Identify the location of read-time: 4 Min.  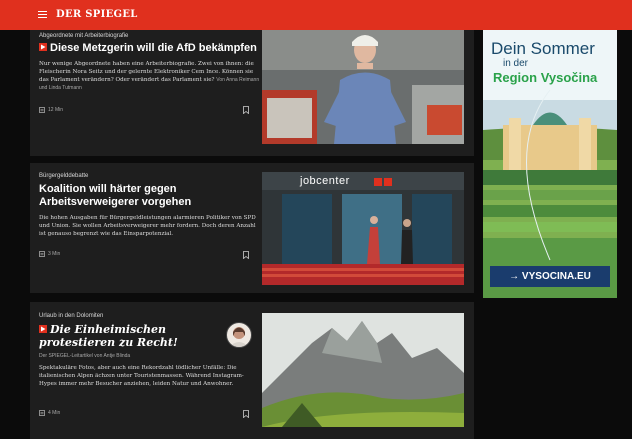
(49, 413).